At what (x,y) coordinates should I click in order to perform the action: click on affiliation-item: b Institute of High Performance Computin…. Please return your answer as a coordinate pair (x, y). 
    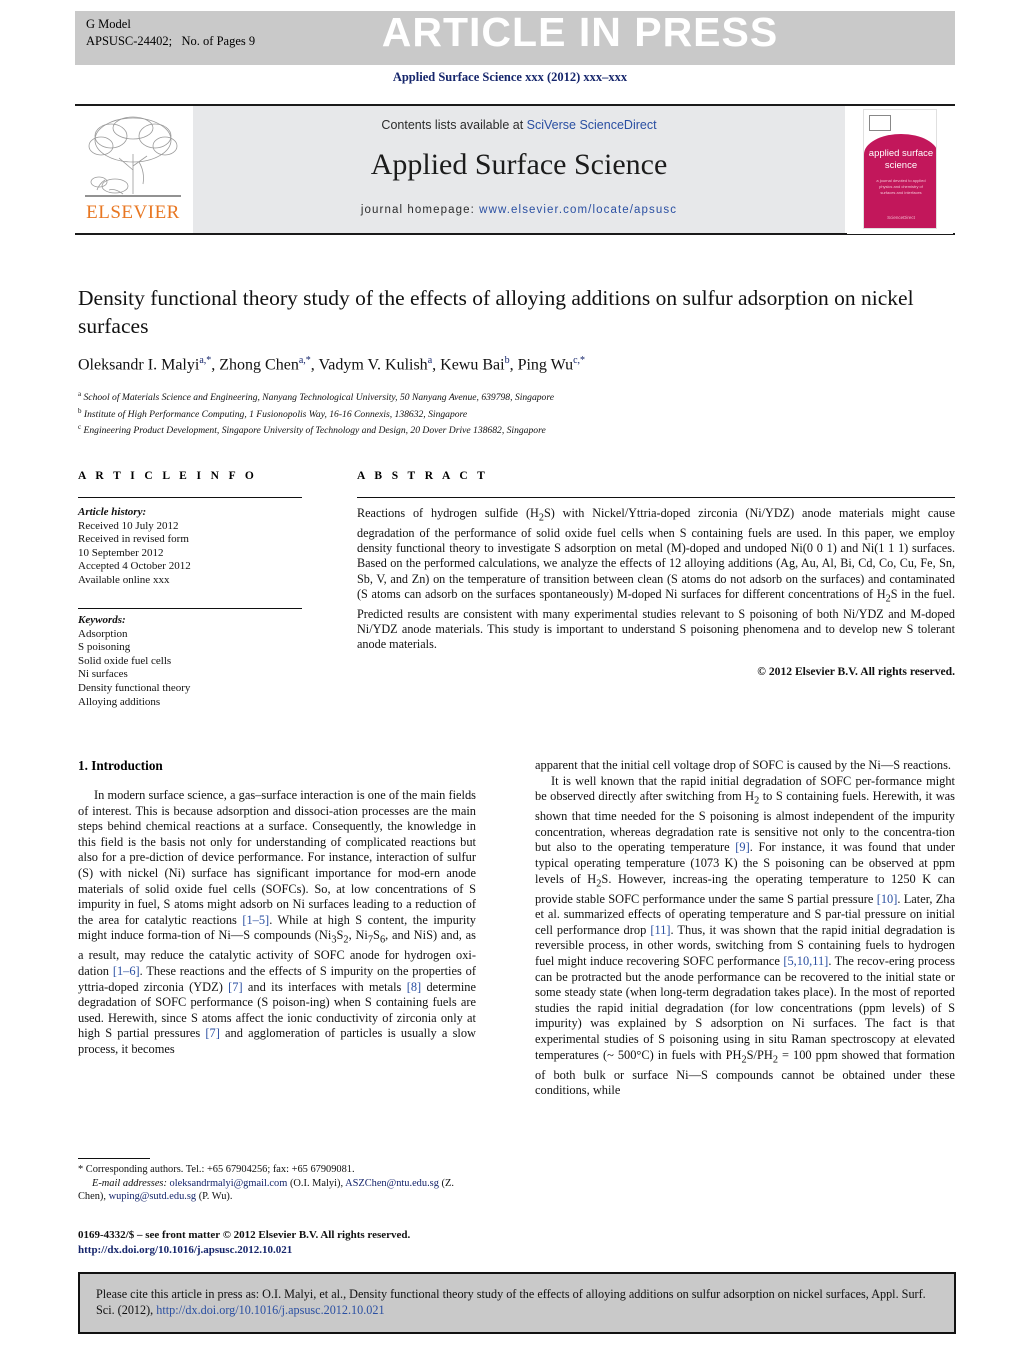
    Looking at the image, I should click on (273, 413).